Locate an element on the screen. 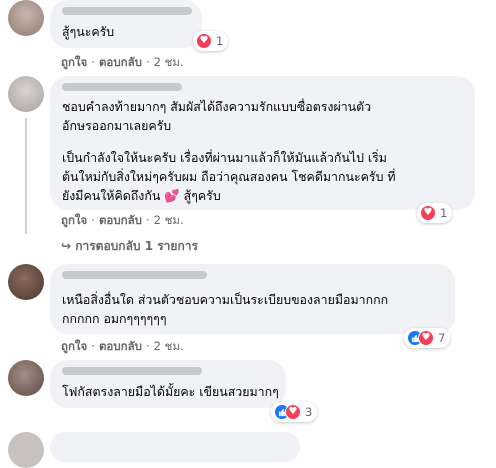 This screenshot has height=468, width=496. reaction-summary: ♥ 3 is located at coordinates (294, 412).